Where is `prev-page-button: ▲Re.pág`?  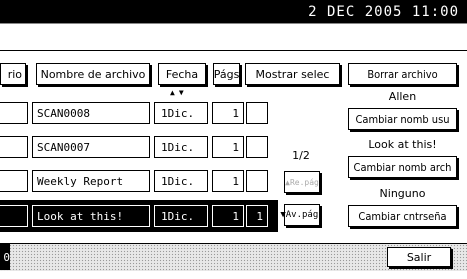 prev-page-button: ▲Re.pág is located at coordinates (302, 182).